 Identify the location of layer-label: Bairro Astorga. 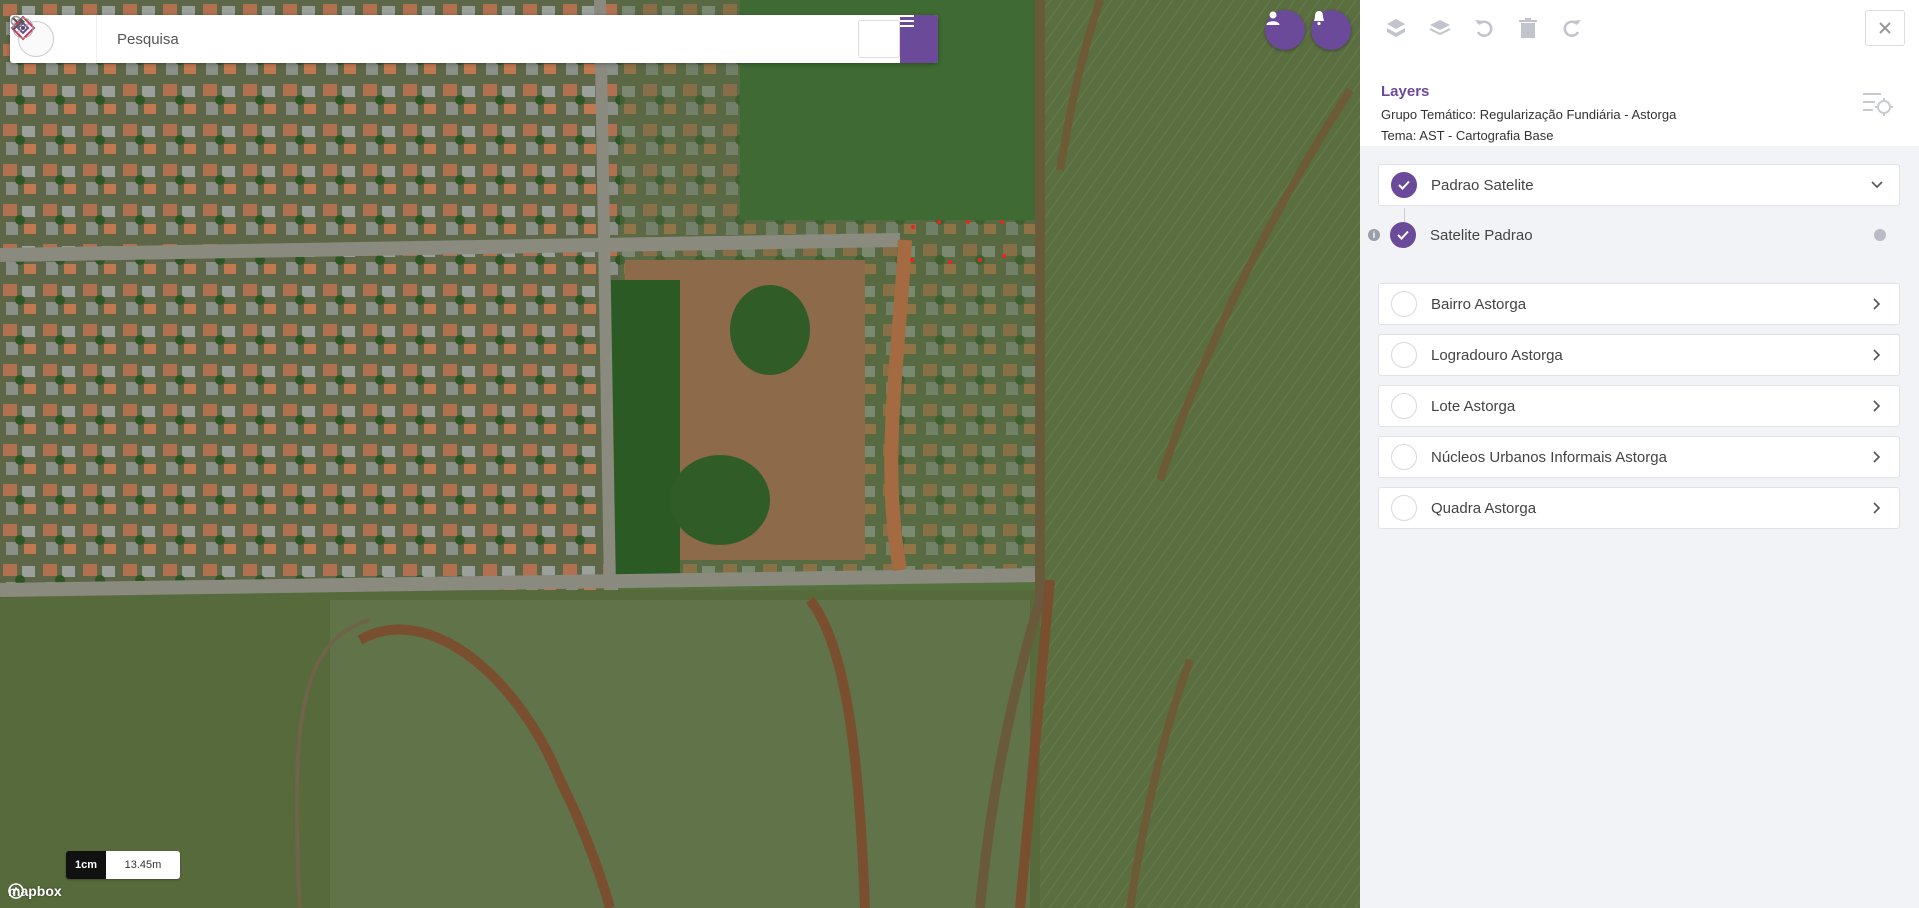
(1479, 304).